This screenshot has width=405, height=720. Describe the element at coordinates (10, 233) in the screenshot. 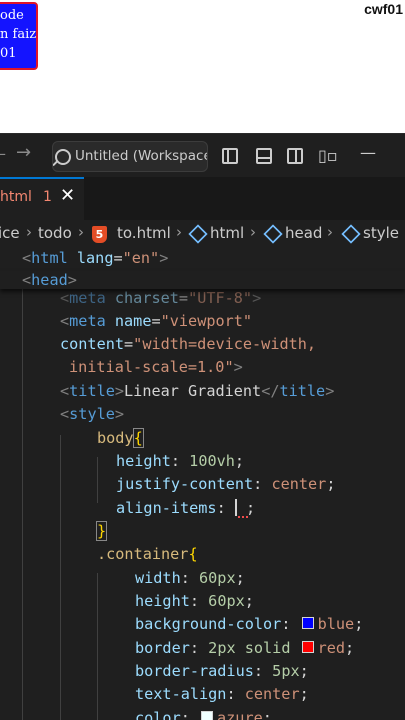

I see `breadcrumb-item-folder: ice` at that location.